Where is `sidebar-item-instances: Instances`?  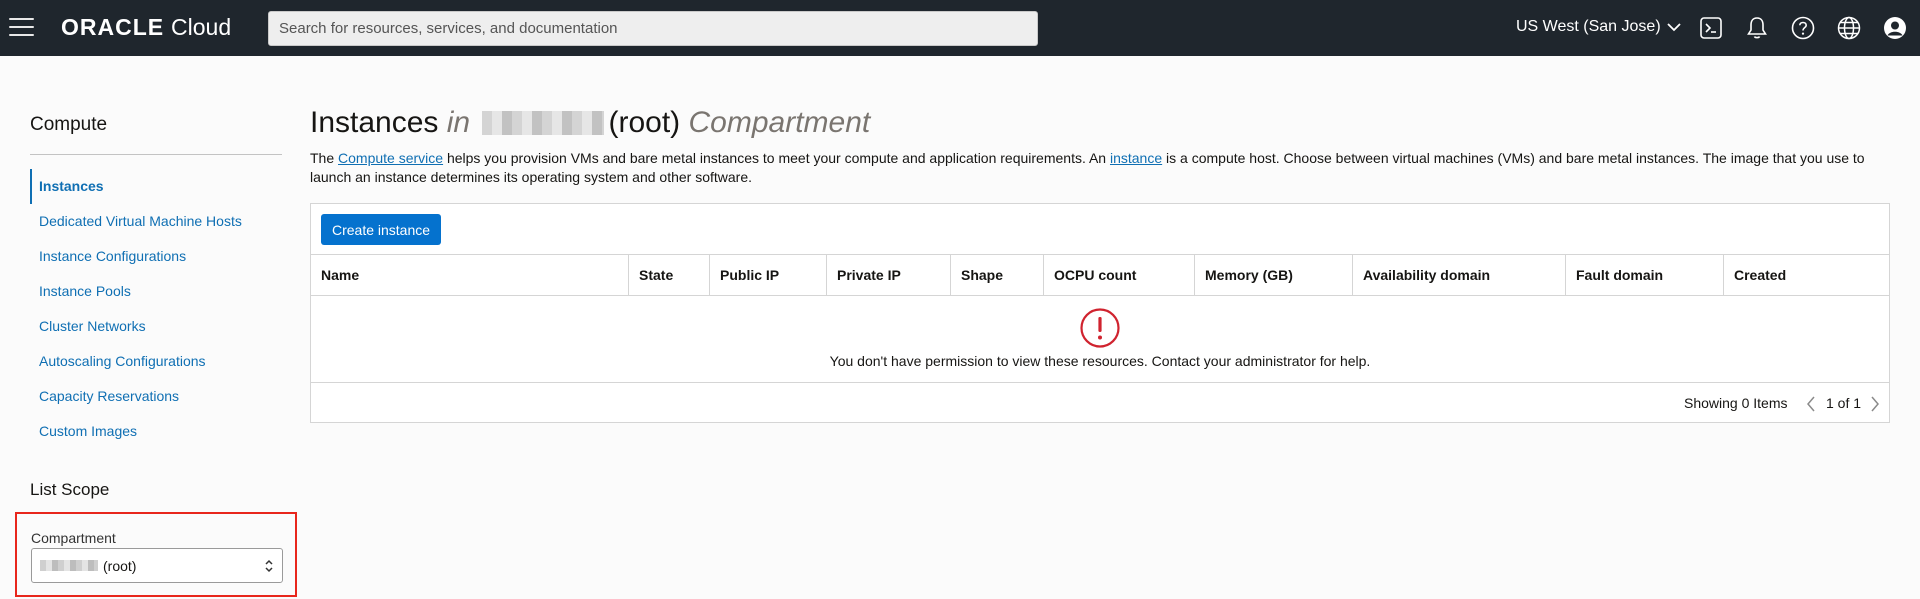 sidebar-item-instances: Instances is located at coordinates (156, 186).